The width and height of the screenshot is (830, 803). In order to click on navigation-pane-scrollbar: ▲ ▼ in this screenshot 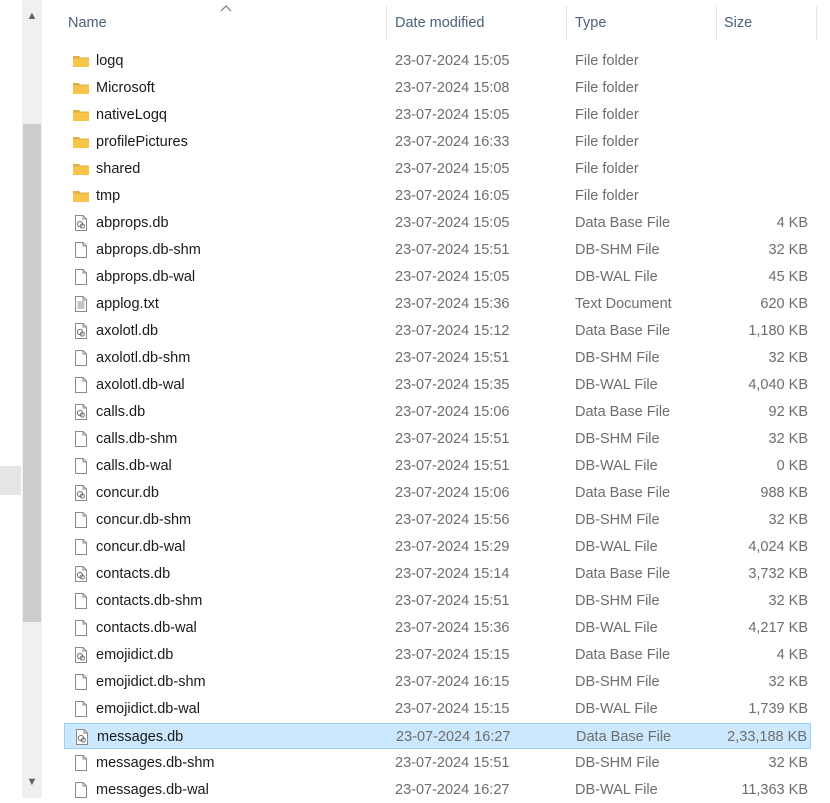, I will do `click(32, 399)`.